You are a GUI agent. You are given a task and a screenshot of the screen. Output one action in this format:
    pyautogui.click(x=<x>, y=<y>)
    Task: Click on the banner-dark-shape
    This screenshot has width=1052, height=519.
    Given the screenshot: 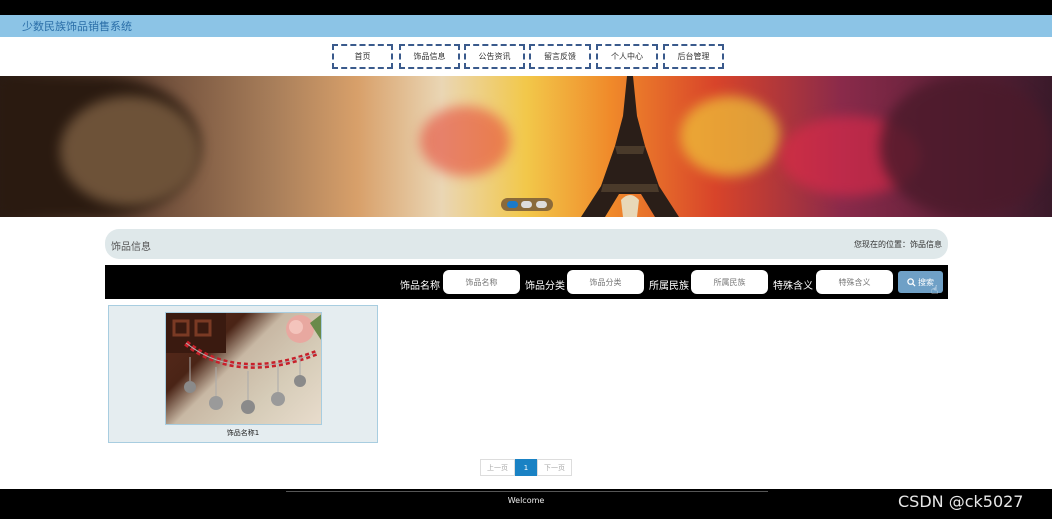 What is the action you would take?
    pyautogui.click(x=966, y=146)
    